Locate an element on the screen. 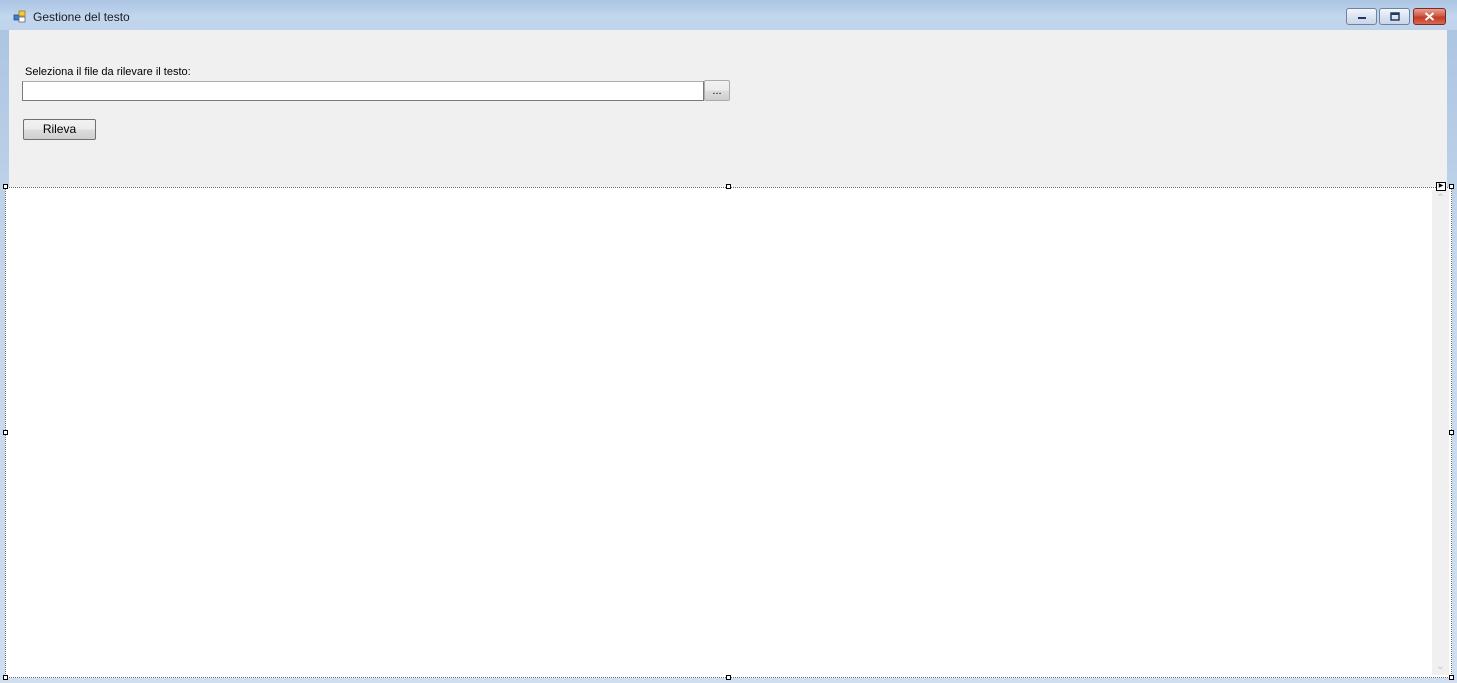 The height and width of the screenshot is (683, 1457). smart-tag-arrow-icon: ▶ is located at coordinates (1441, 186).